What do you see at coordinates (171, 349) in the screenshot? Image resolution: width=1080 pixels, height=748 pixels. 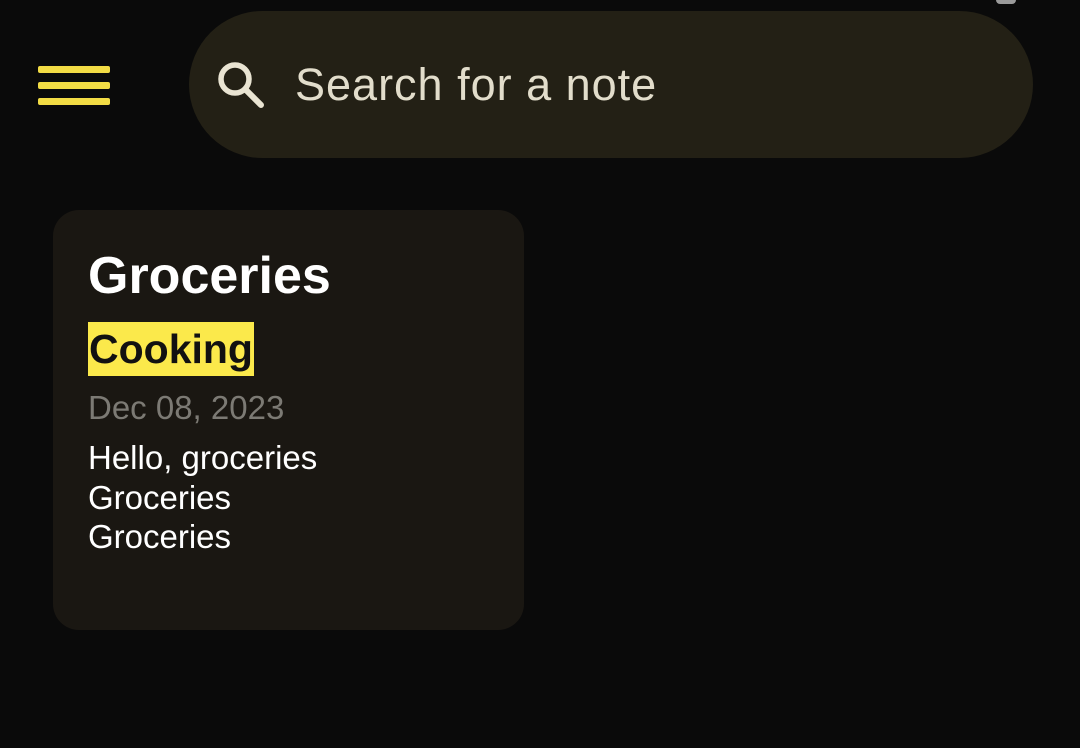 I see `note-tag: Cooking` at bounding box center [171, 349].